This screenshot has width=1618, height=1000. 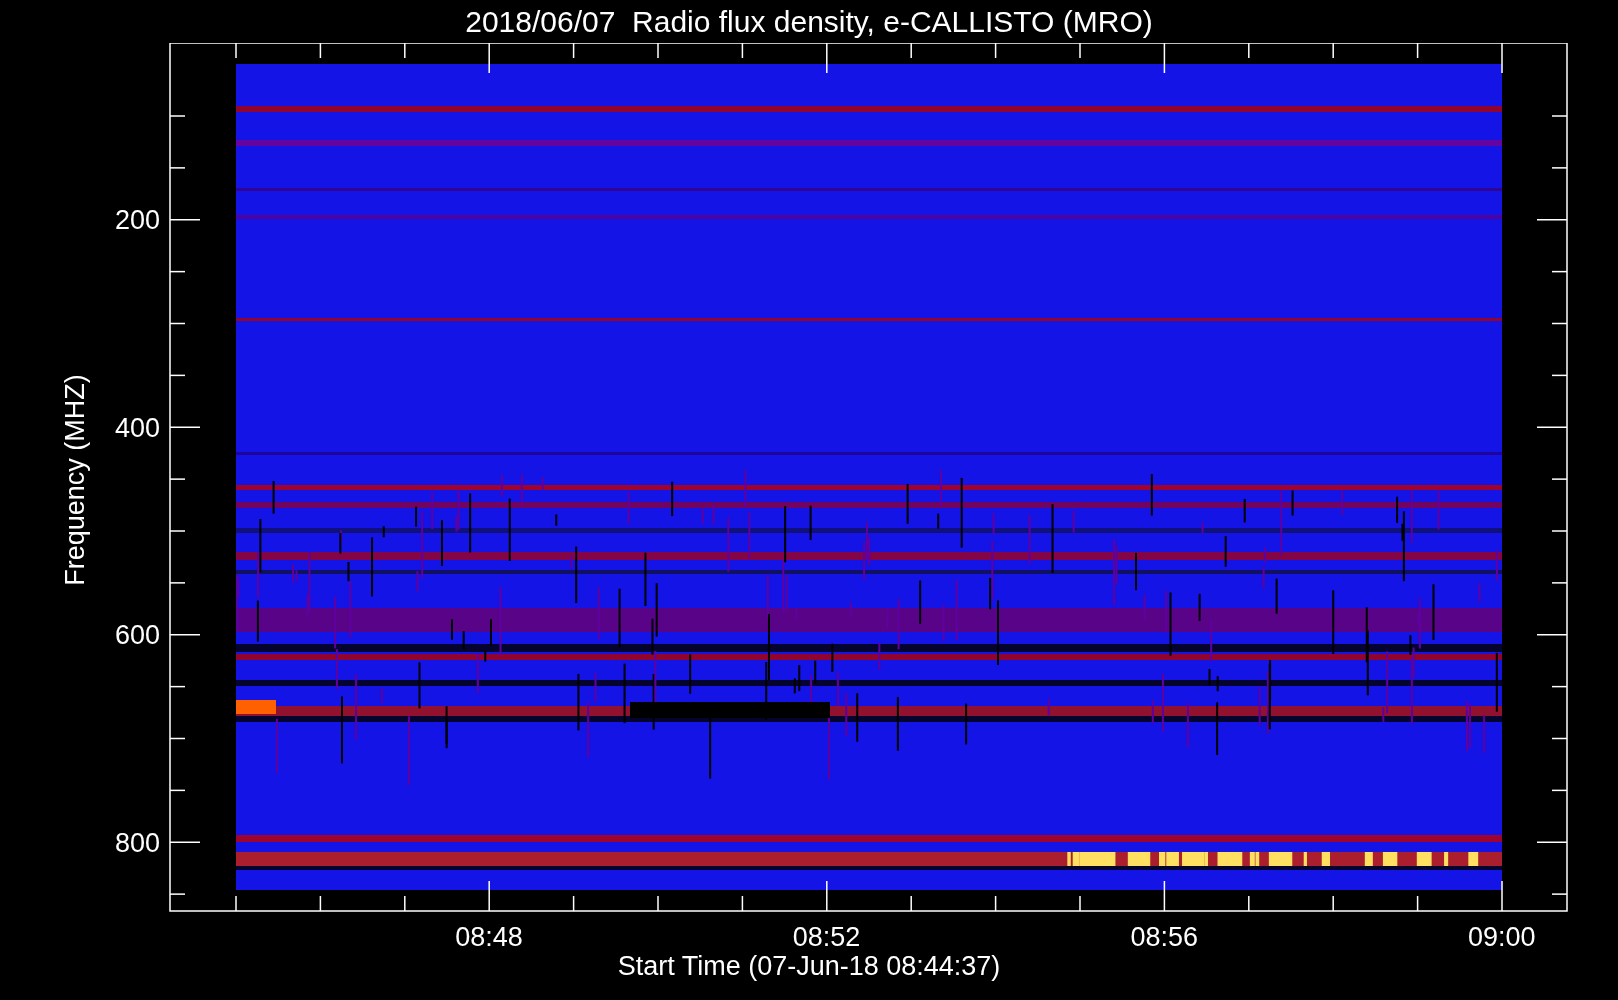 What do you see at coordinates (137, 635) in the screenshot?
I see `tick-label: 600` at bounding box center [137, 635].